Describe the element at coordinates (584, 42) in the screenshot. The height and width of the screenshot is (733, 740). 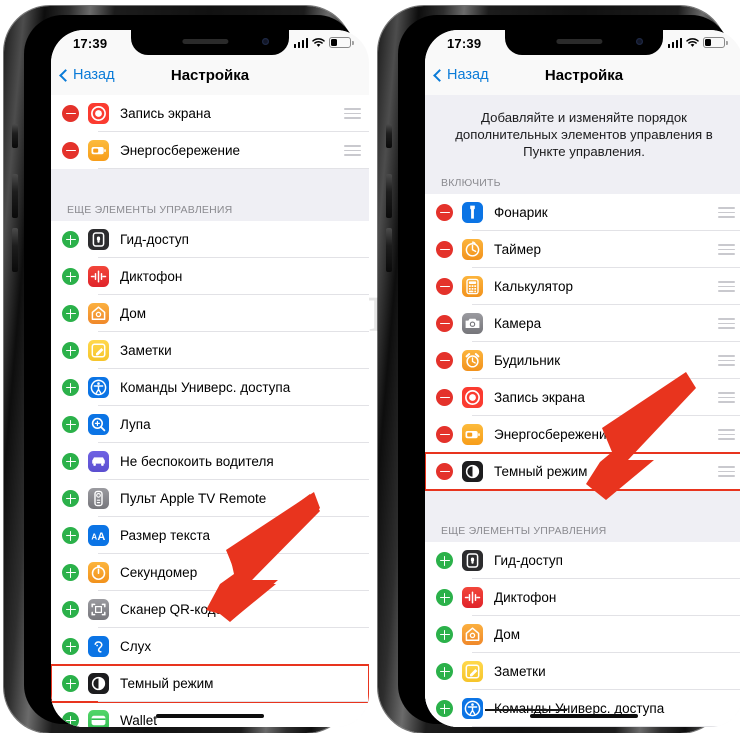
I see `notch` at that location.